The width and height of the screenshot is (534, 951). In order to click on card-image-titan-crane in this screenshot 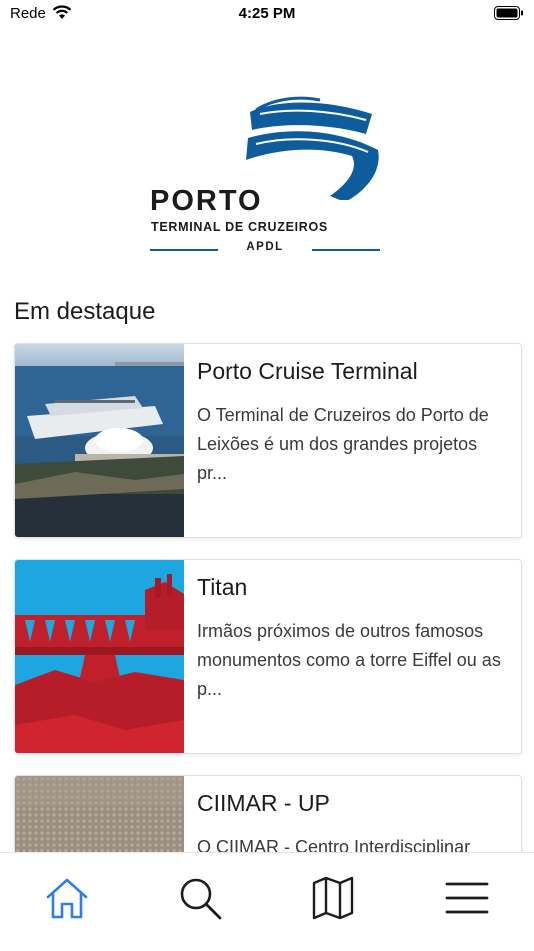, I will do `click(99, 656)`.